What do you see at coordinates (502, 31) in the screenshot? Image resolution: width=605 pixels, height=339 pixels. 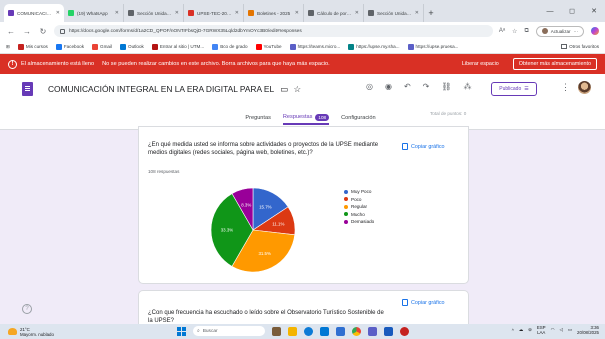 I see `read-aloud-icon: Aᵃ` at bounding box center [502, 31].